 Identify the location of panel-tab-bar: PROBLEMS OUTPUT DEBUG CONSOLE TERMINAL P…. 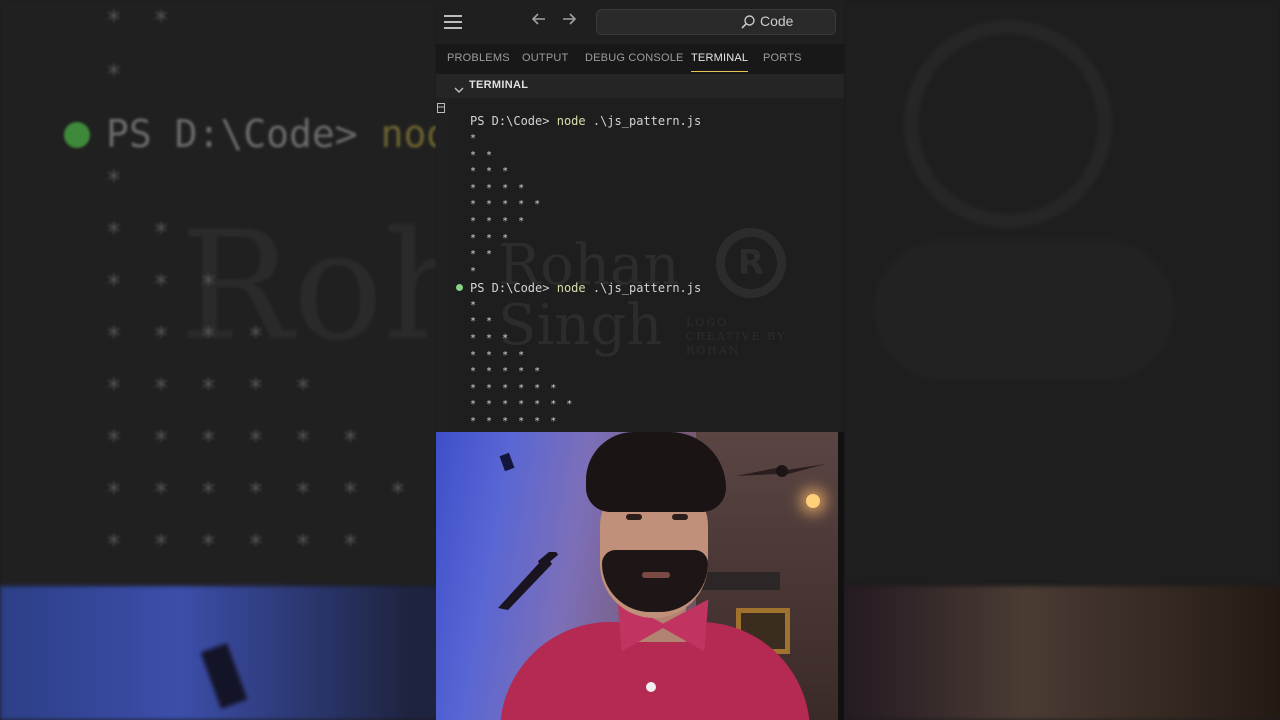
(640, 59).